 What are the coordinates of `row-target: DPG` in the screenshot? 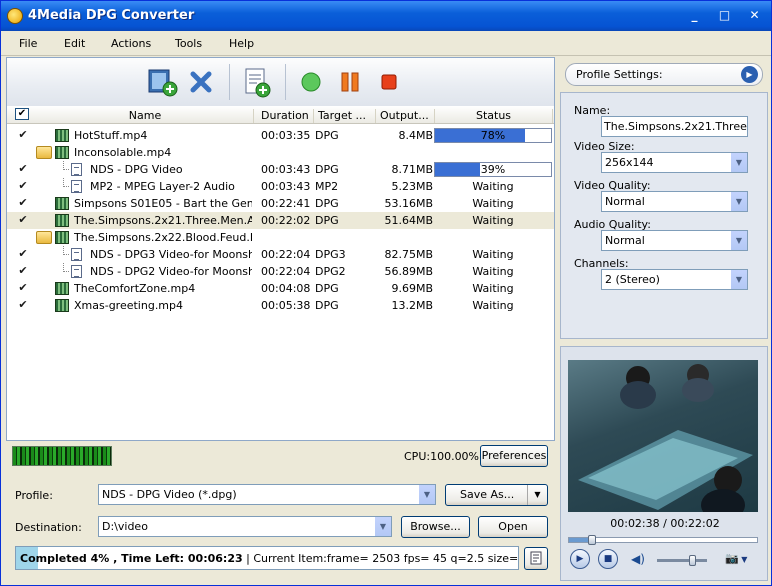 It's located at (327, 135).